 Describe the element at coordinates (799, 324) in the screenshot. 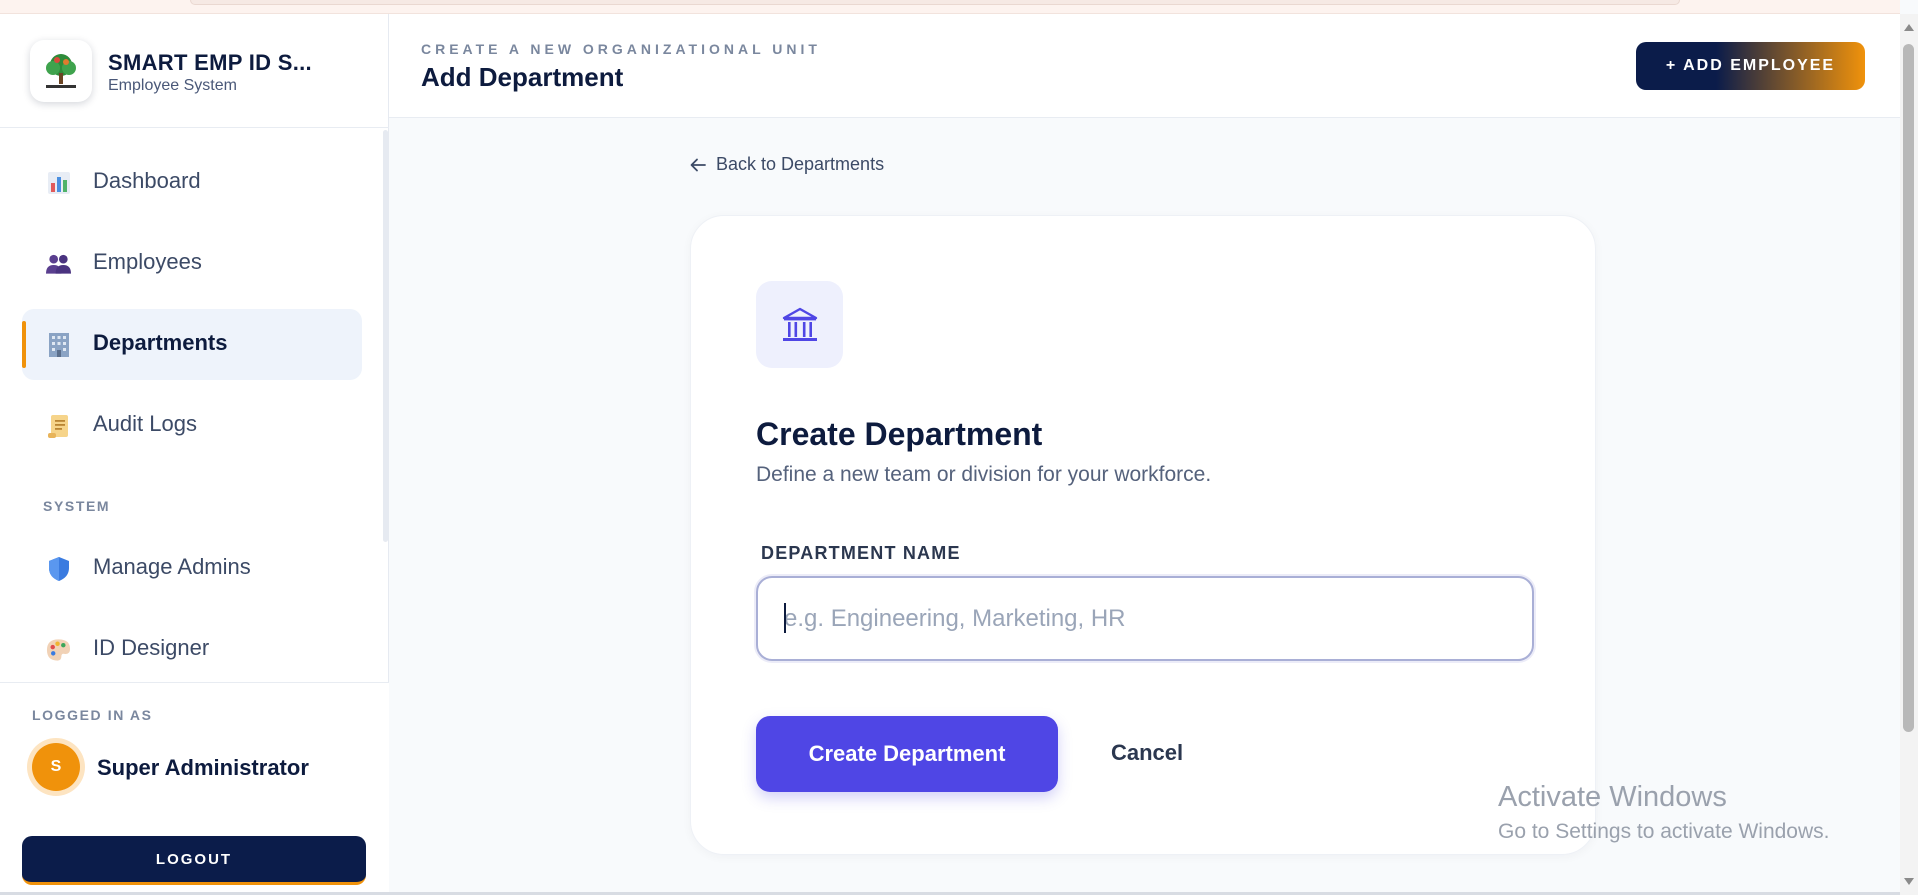

I see `bank-building-icon` at that location.